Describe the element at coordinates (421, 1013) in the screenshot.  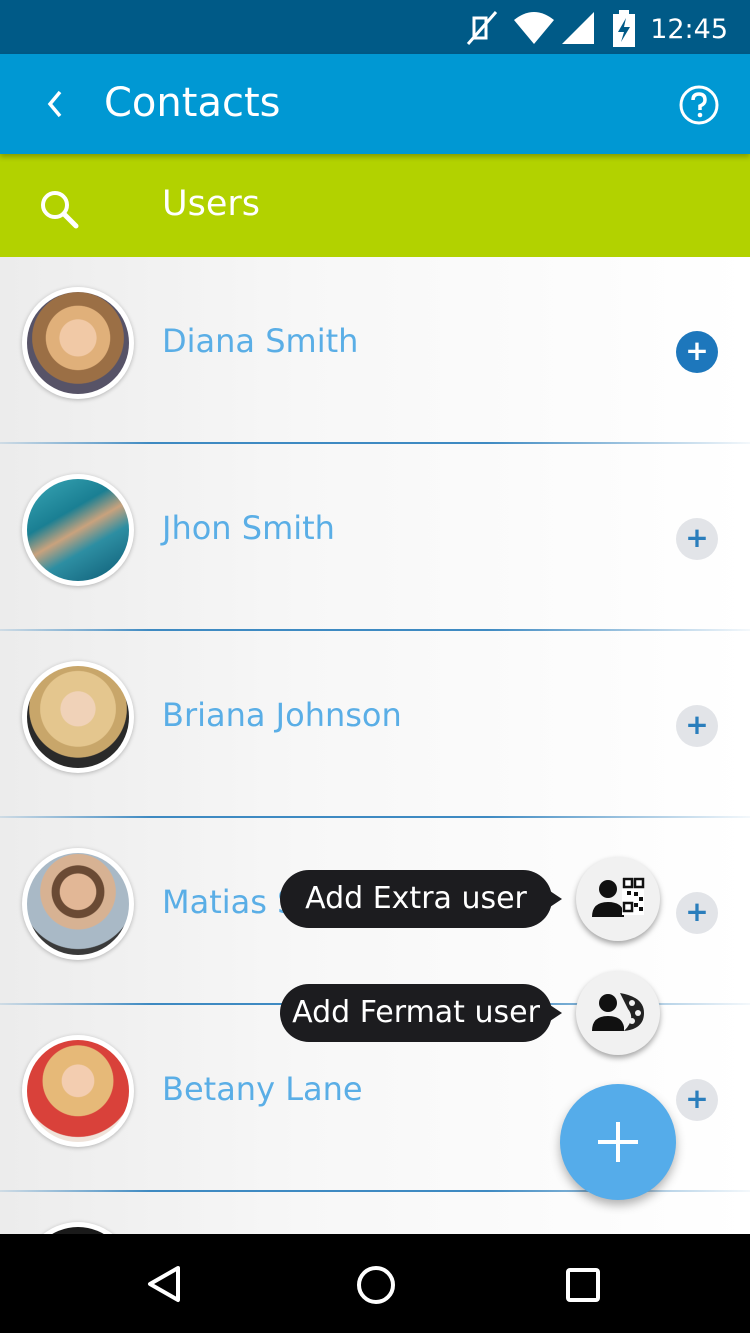
I see `add-fermat-user-label: Add Fermat user` at that location.